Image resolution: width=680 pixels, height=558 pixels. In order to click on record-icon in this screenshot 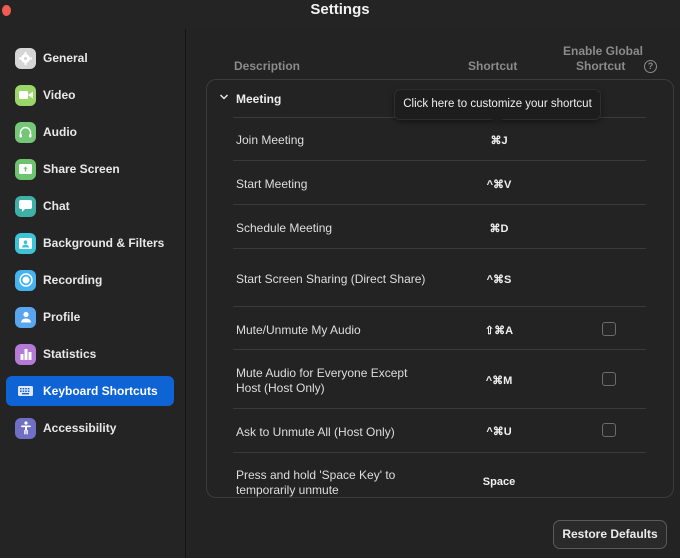, I will do `click(25, 280)`.